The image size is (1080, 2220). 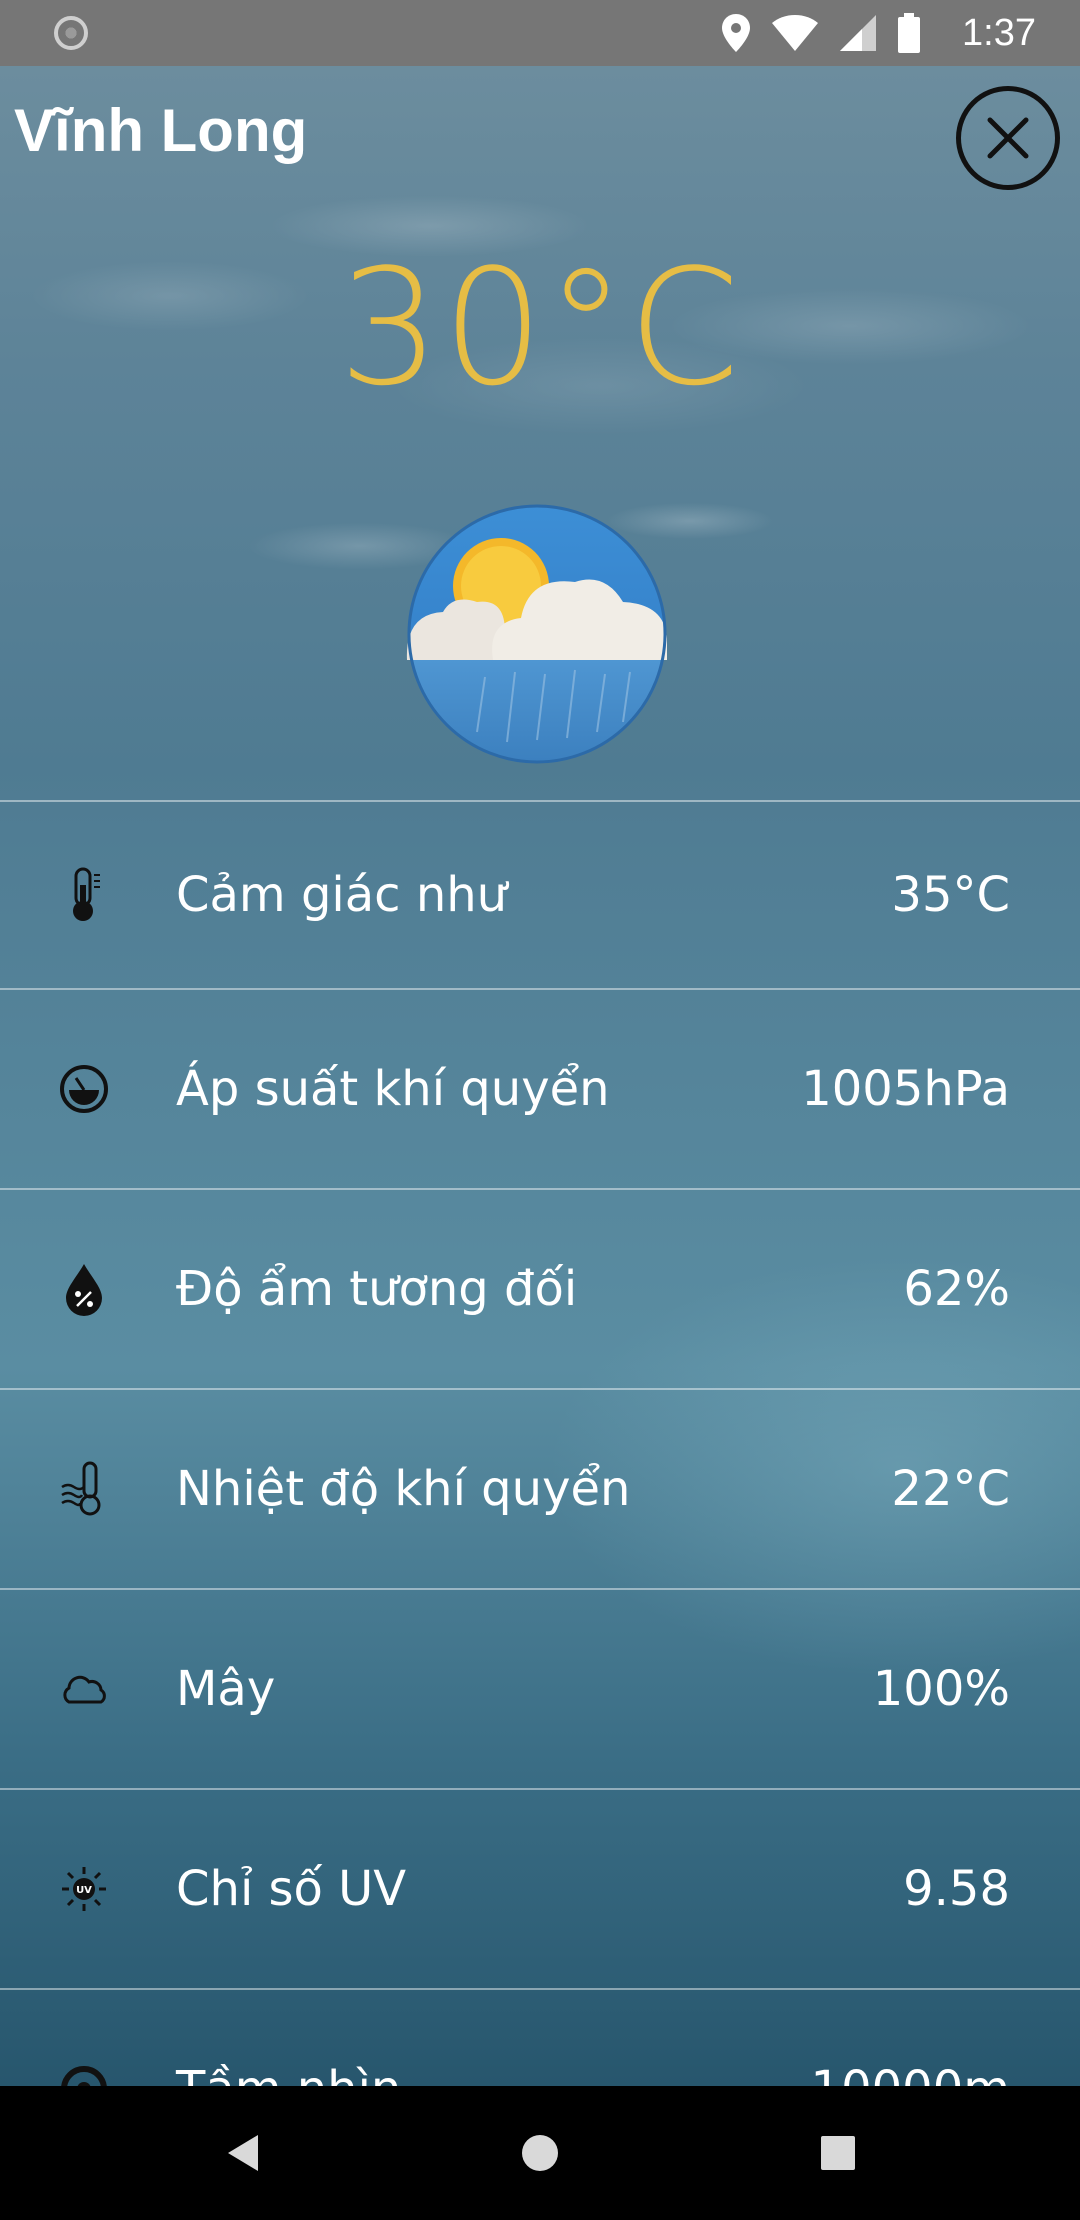 I want to click on row-label: Nhiệt độ khí quyển, so click(x=403, y=1489).